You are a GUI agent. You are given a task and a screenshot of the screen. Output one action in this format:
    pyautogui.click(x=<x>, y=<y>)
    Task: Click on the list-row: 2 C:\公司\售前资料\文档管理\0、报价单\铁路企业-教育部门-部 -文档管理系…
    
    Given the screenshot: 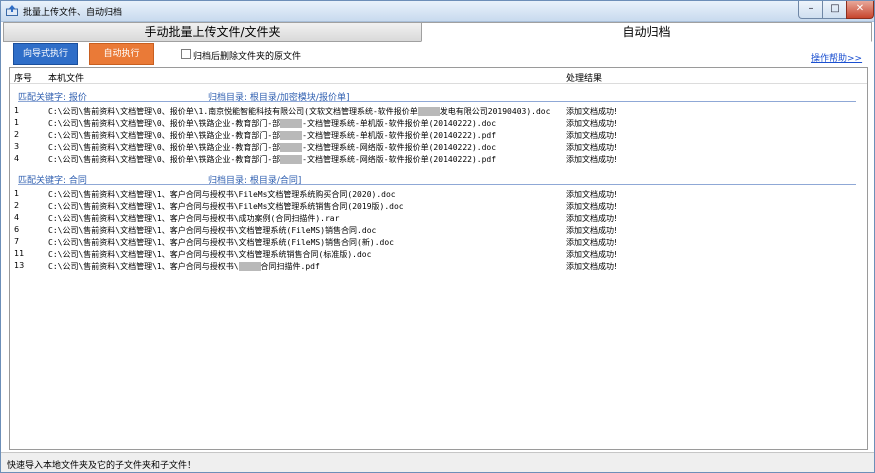 What is the action you would take?
    pyautogui.click(x=438, y=135)
    